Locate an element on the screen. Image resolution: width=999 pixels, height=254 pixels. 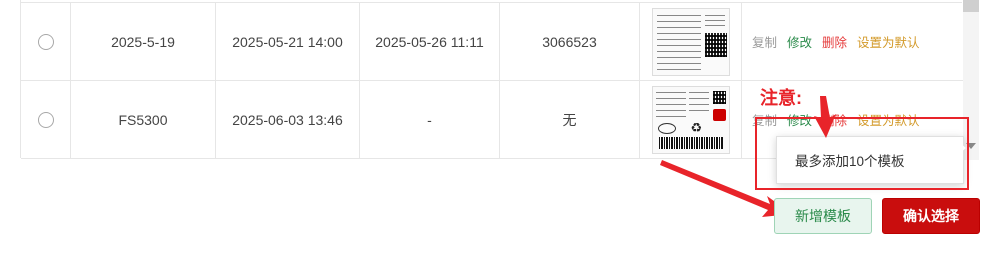
add-template-button: 新增模板 is located at coordinates (823, 216).